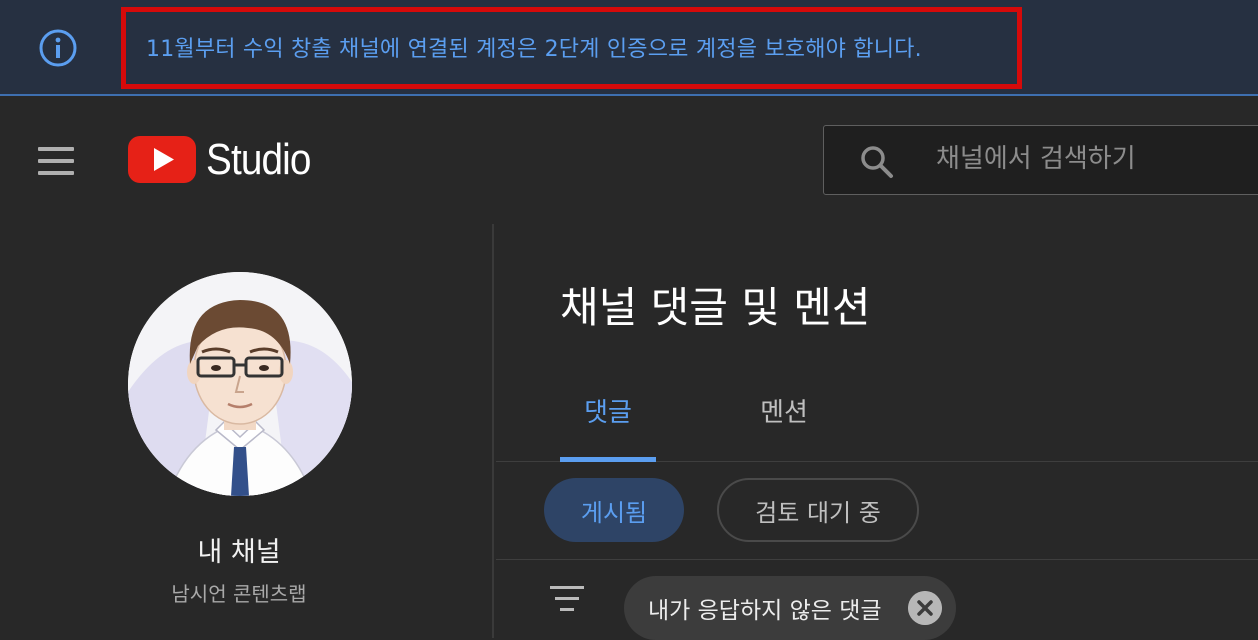 The height and width of the screenshot is (640, 1258). Describe the element at coordinates (56, 161) in the screenshot. I see `menu-button` at that location.